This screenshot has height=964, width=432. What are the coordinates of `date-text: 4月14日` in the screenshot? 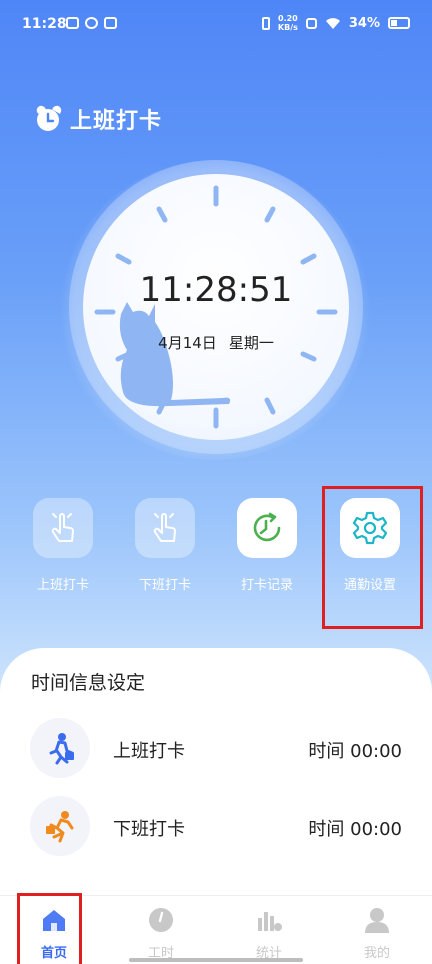 It's located at (187, 343).